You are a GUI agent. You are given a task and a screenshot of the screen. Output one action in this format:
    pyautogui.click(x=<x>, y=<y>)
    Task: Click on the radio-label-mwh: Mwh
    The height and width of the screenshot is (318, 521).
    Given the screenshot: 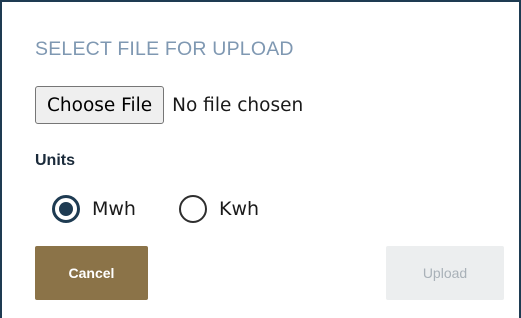 What is the action you would take?
    pyautogui.click(x=114, y=209)
    